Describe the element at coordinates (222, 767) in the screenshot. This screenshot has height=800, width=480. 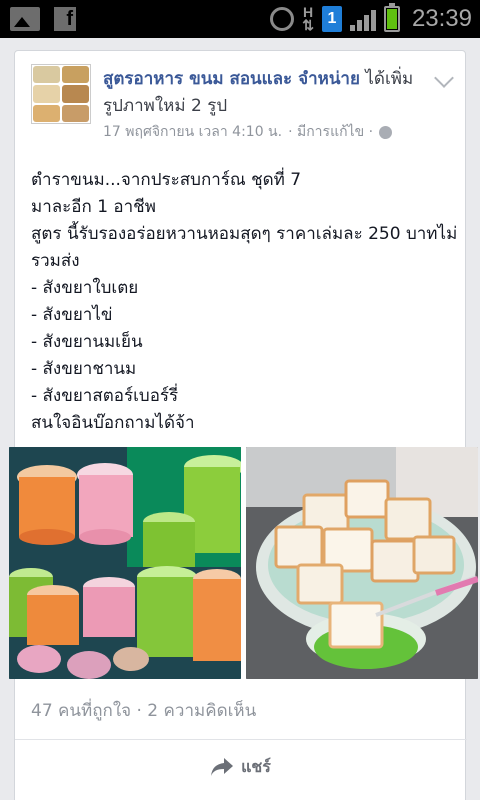
I see `share-arrow-icon` at that location.